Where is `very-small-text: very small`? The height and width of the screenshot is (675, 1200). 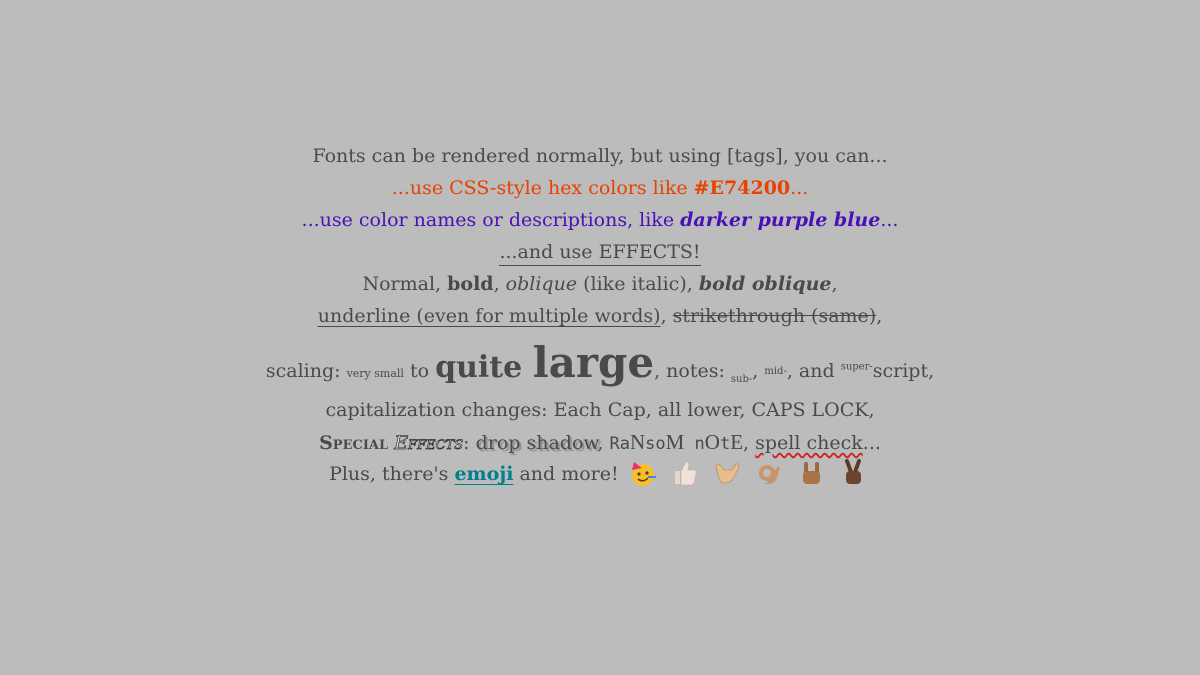
very-small-text: very small is located at coordinates (375, 373).